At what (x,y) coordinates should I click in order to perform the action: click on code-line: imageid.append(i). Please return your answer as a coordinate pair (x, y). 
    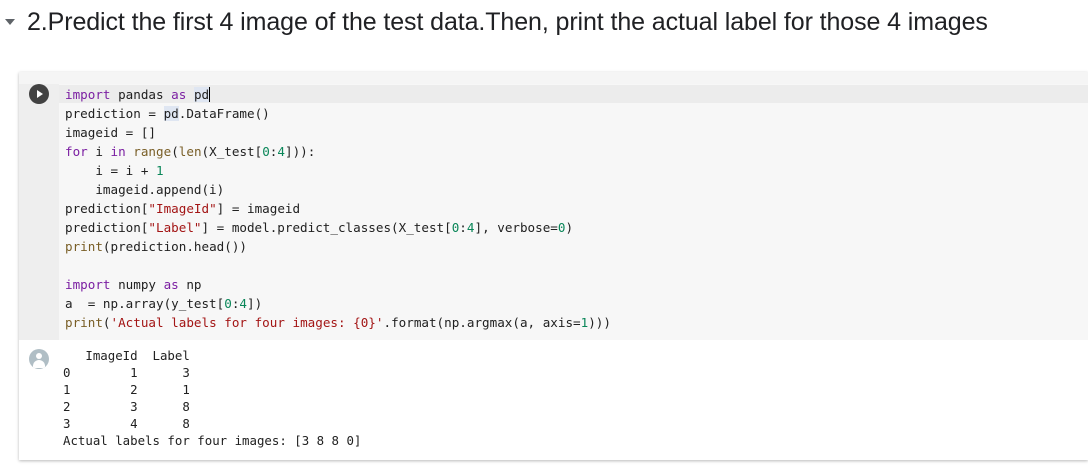
    Looking at the image, I should click on (338, 189).